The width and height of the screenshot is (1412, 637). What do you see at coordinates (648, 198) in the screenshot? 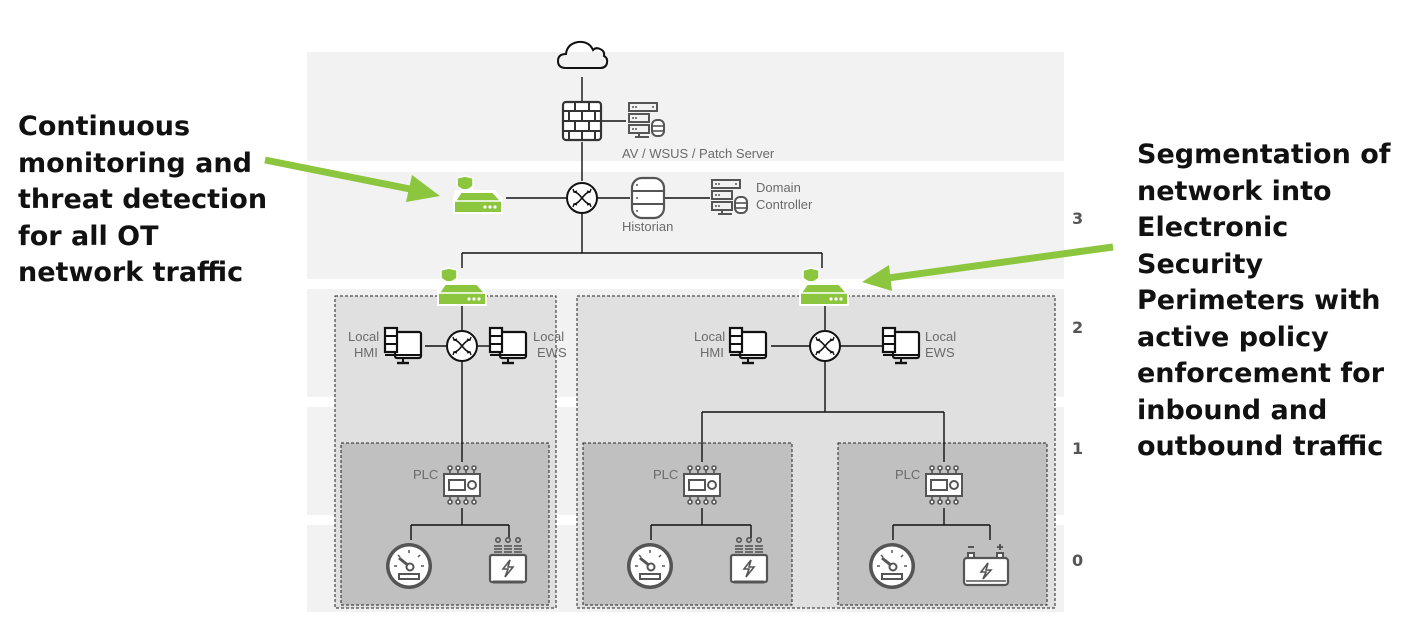
I see `historian-icon` at bounding box center [648, 198].